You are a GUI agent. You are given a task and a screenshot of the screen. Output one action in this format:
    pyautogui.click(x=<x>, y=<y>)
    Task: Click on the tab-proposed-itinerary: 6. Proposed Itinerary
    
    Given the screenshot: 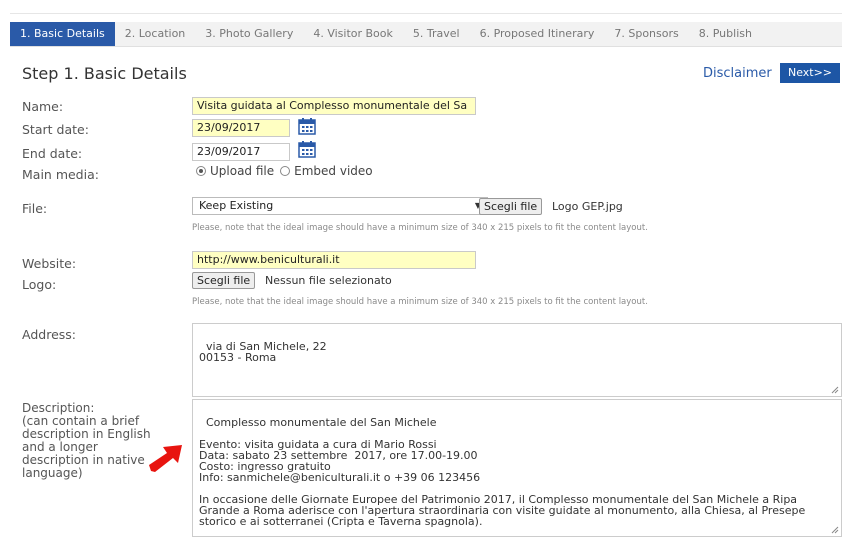 What is the action you would take?
    pyautogui.click(x=537, y=34)
    